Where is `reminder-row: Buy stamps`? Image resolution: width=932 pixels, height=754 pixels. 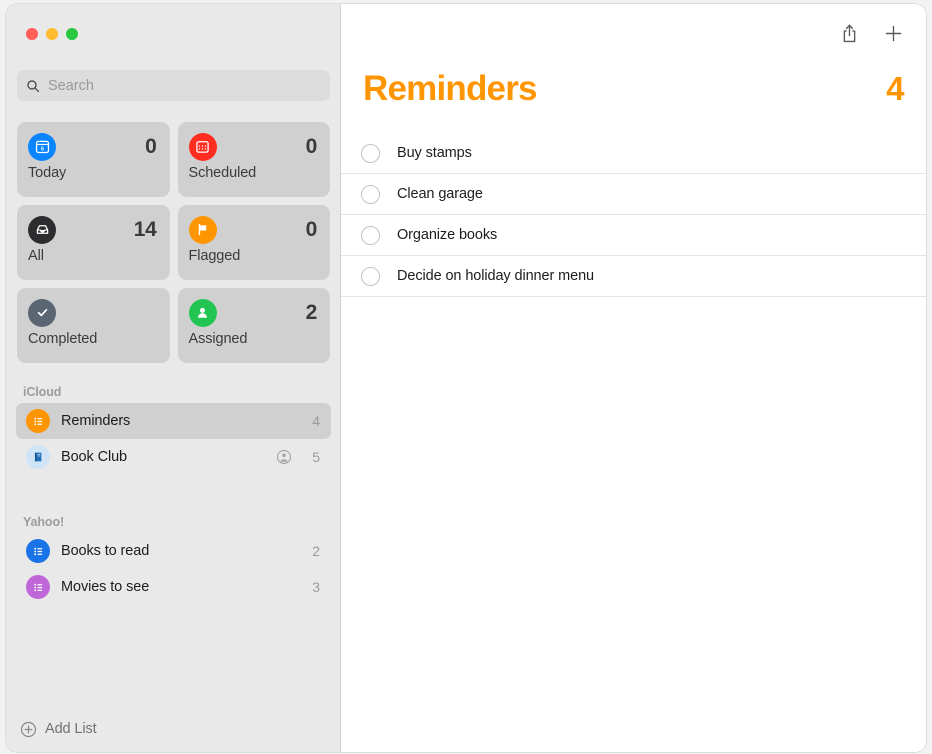
reminder-row: Buy stamps is located at coordinates (633, 153).